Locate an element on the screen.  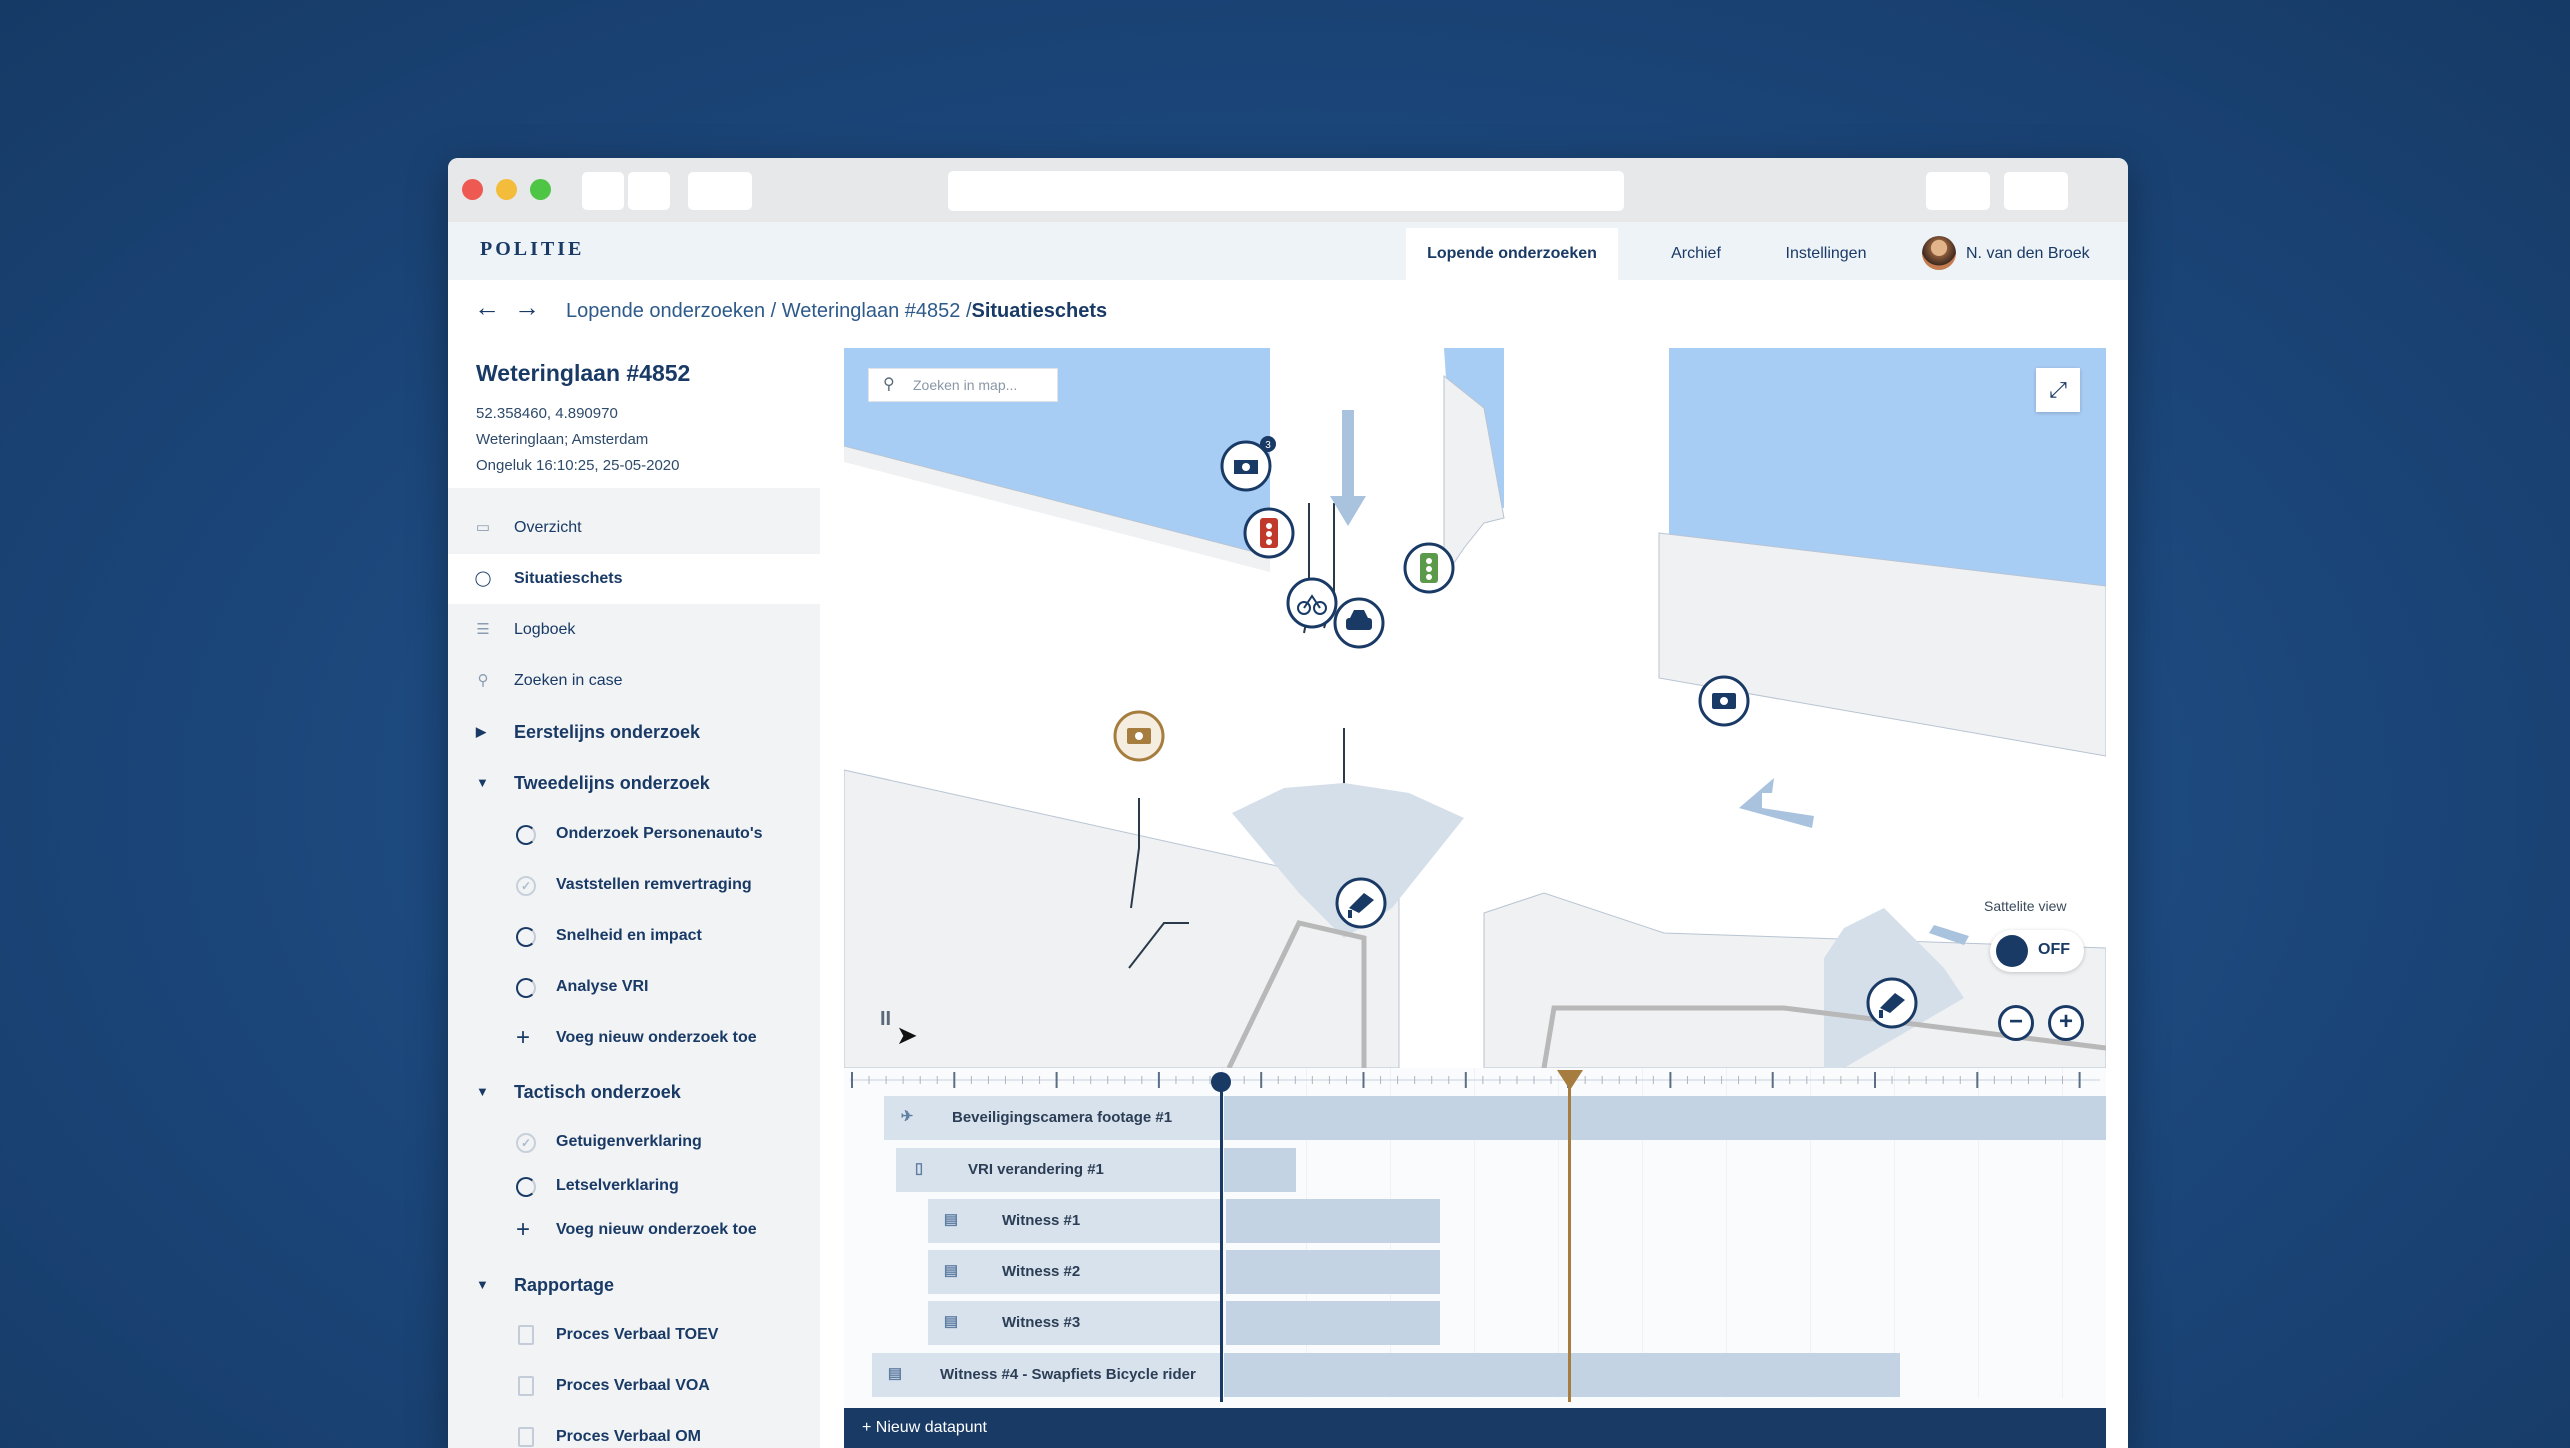
avatar is located at coordinates (1939, 253).